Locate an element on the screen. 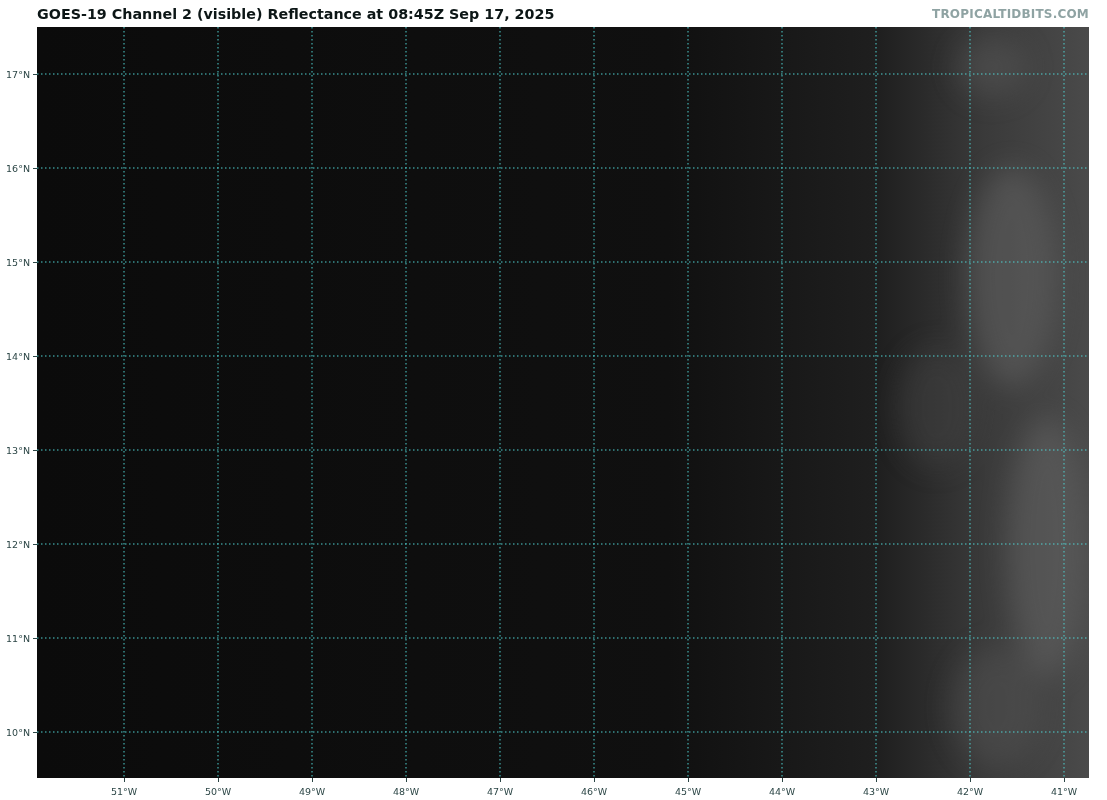 The height and width of the screenshot is (800, 1107). longitude-label: 43°W is located at coordinates (876, 791).